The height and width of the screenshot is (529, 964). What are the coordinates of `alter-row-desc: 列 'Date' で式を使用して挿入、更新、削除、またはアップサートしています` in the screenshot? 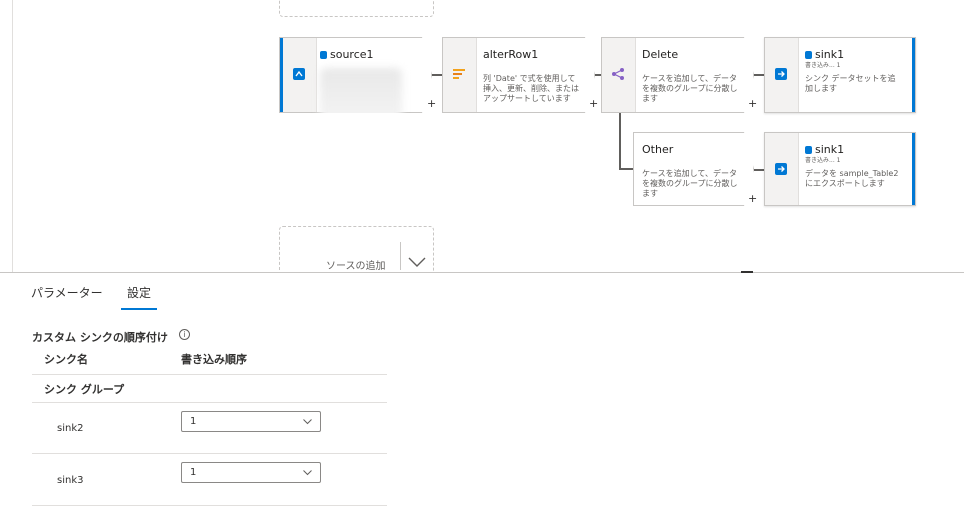 It's located at (531, 88).